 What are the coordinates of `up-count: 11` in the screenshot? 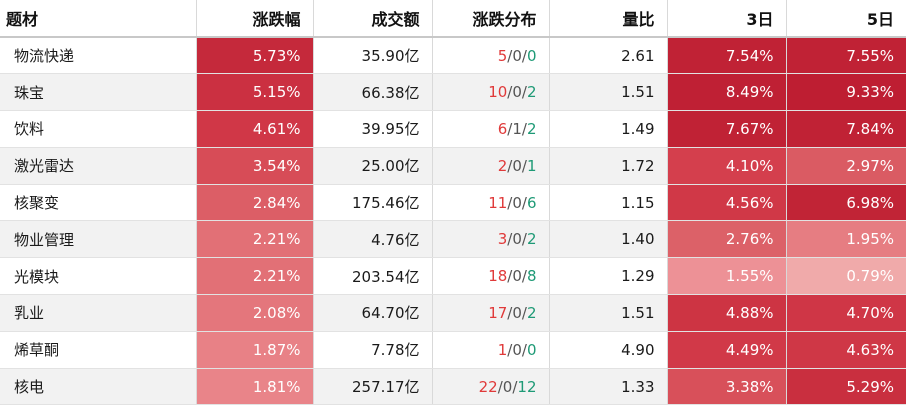 It's located at (498, 202).